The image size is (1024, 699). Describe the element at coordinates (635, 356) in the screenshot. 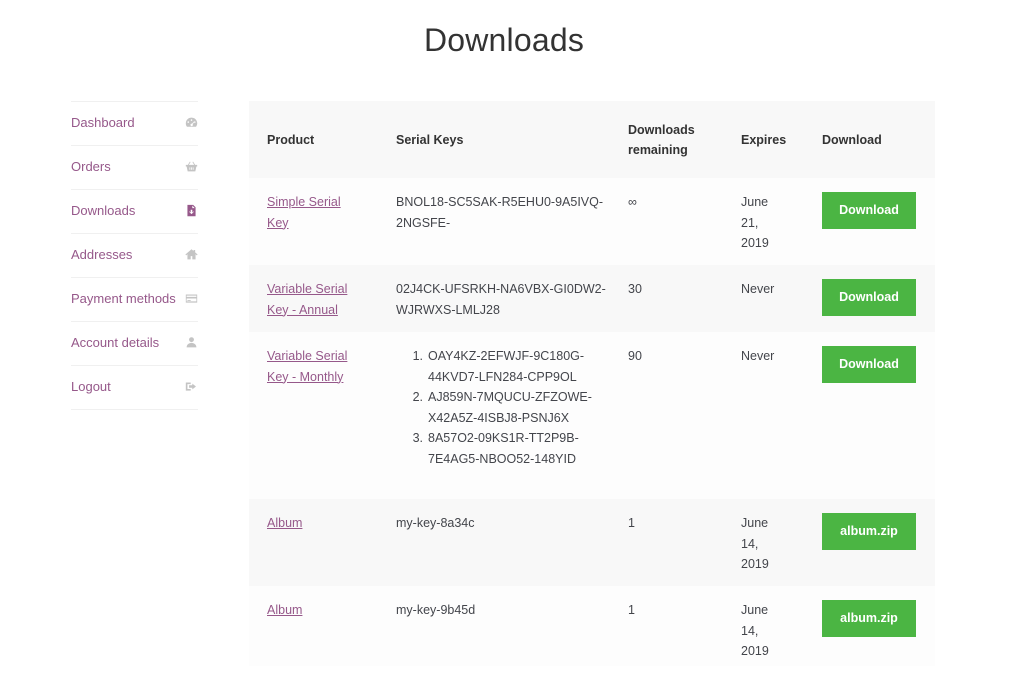

I see `downloads-remaining-cell: 90` at that location.